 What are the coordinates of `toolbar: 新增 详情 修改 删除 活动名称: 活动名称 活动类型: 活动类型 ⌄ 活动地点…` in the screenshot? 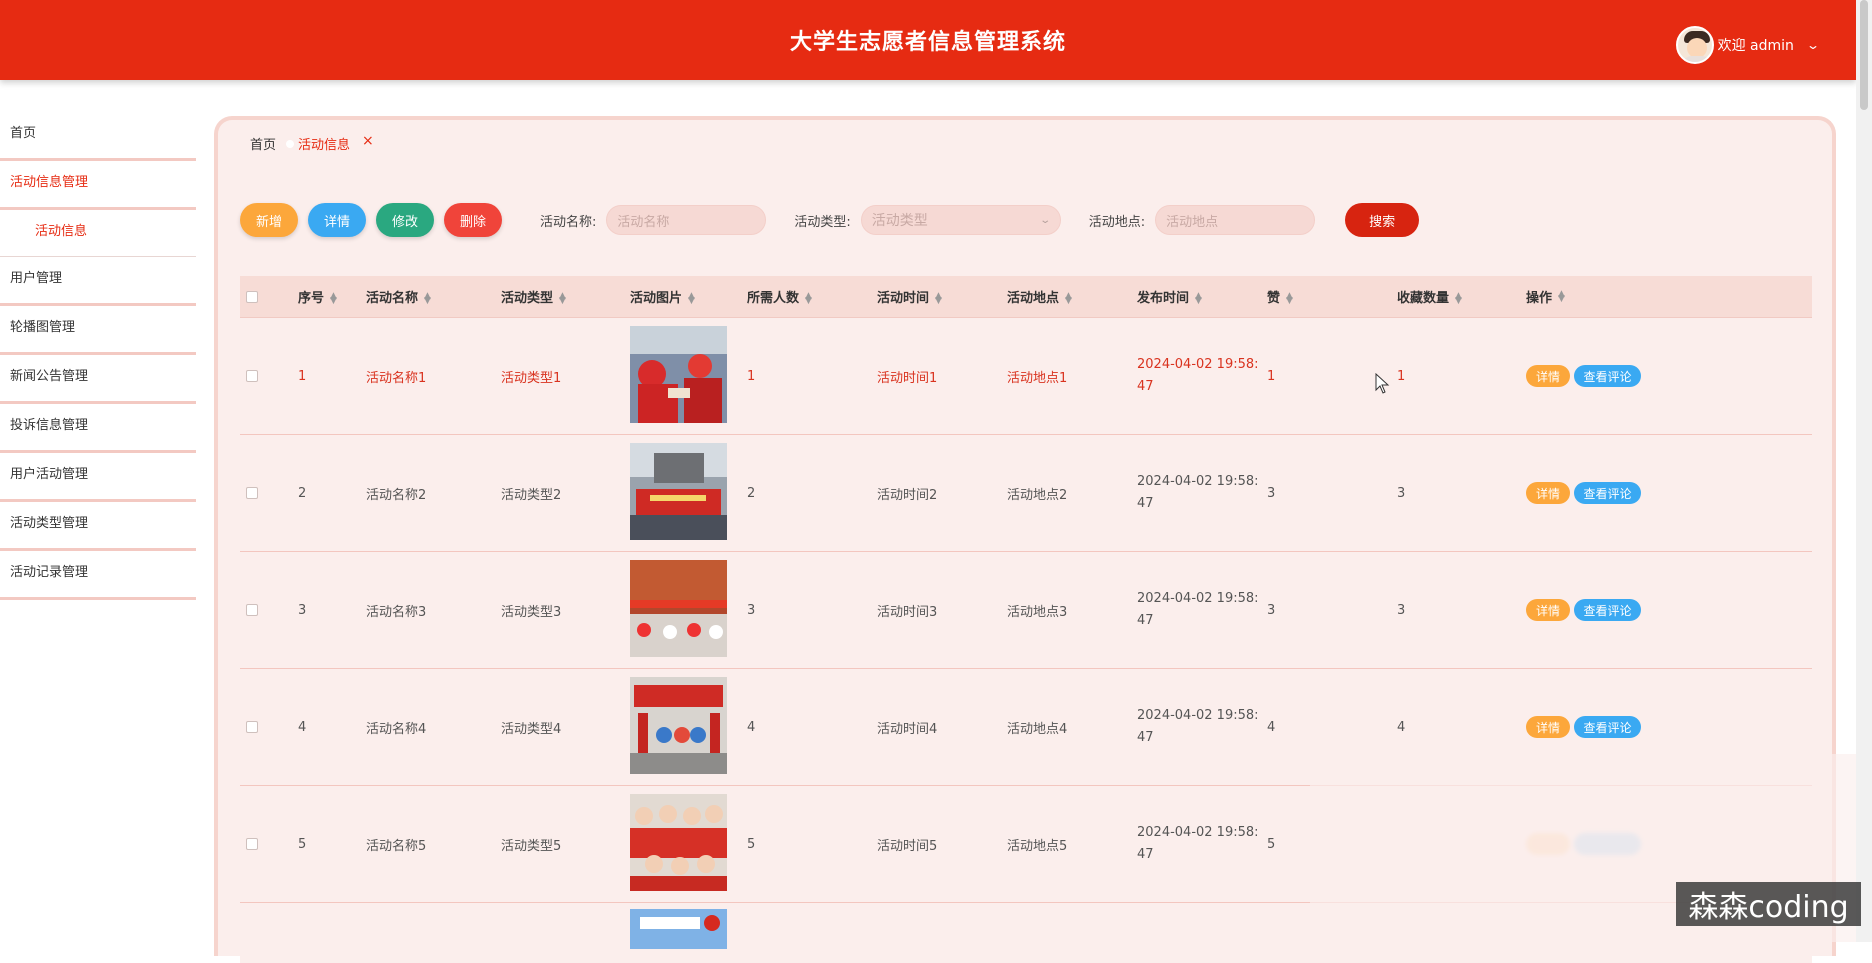 It's located at (830, 220).